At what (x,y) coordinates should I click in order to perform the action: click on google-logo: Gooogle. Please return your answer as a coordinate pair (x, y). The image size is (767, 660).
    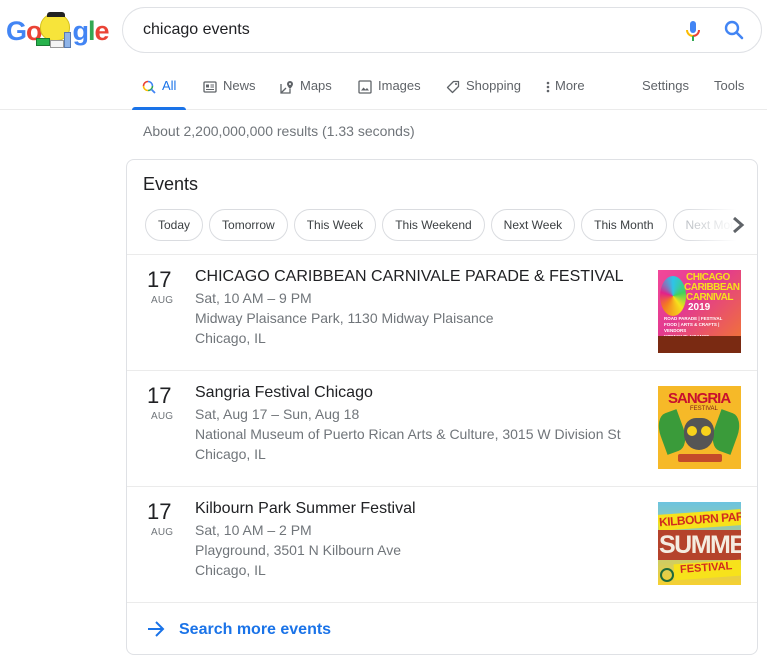
    Looking at the image, I should click on (58, 30).